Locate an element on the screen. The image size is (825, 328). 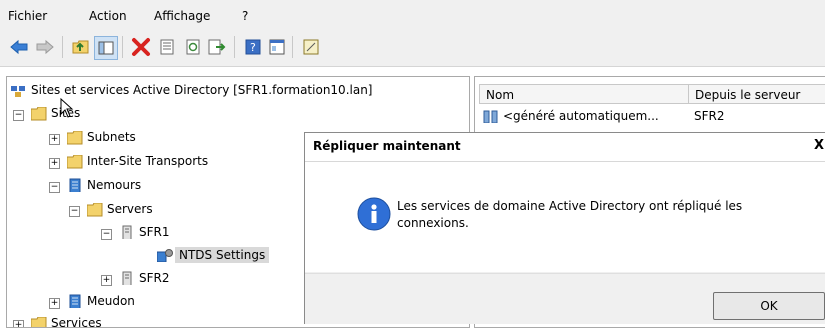
tree-item-sfr1: − SFR1 is located at coordinates (201, 233).